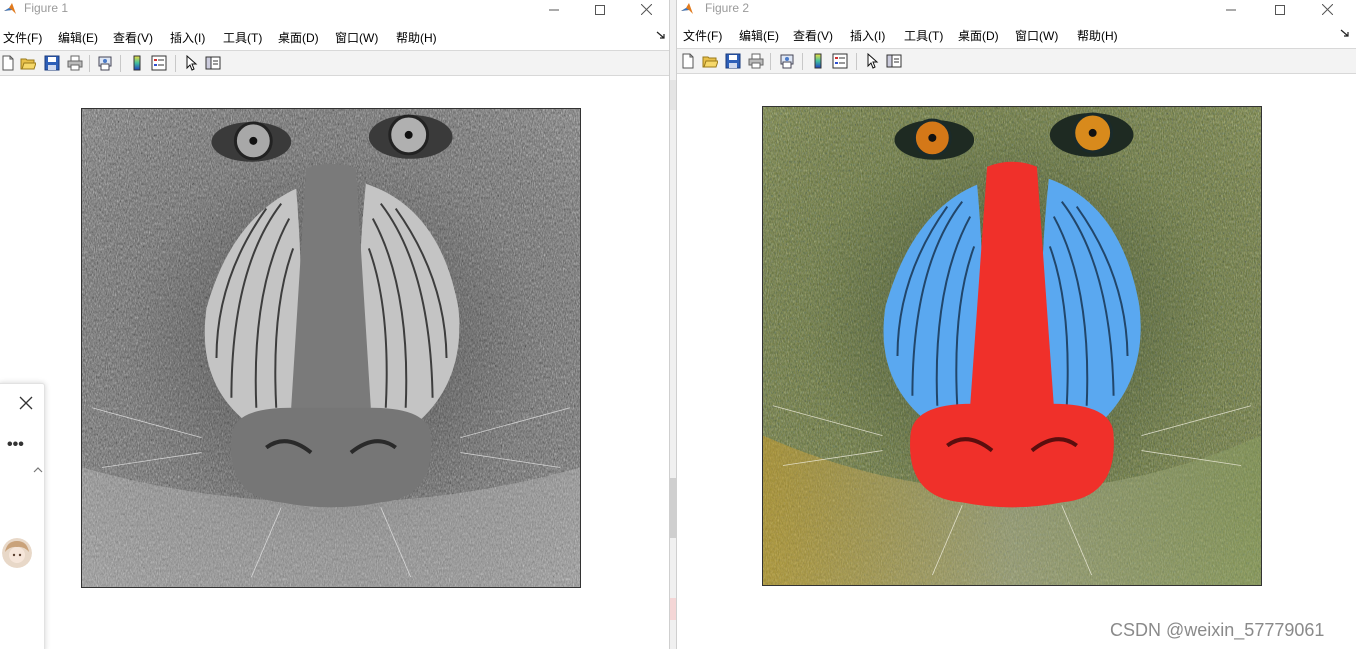  What do you see at coordinates (38, 470) in the screenshot?
I see `collapse-icon` at bounding box center [38, 470].